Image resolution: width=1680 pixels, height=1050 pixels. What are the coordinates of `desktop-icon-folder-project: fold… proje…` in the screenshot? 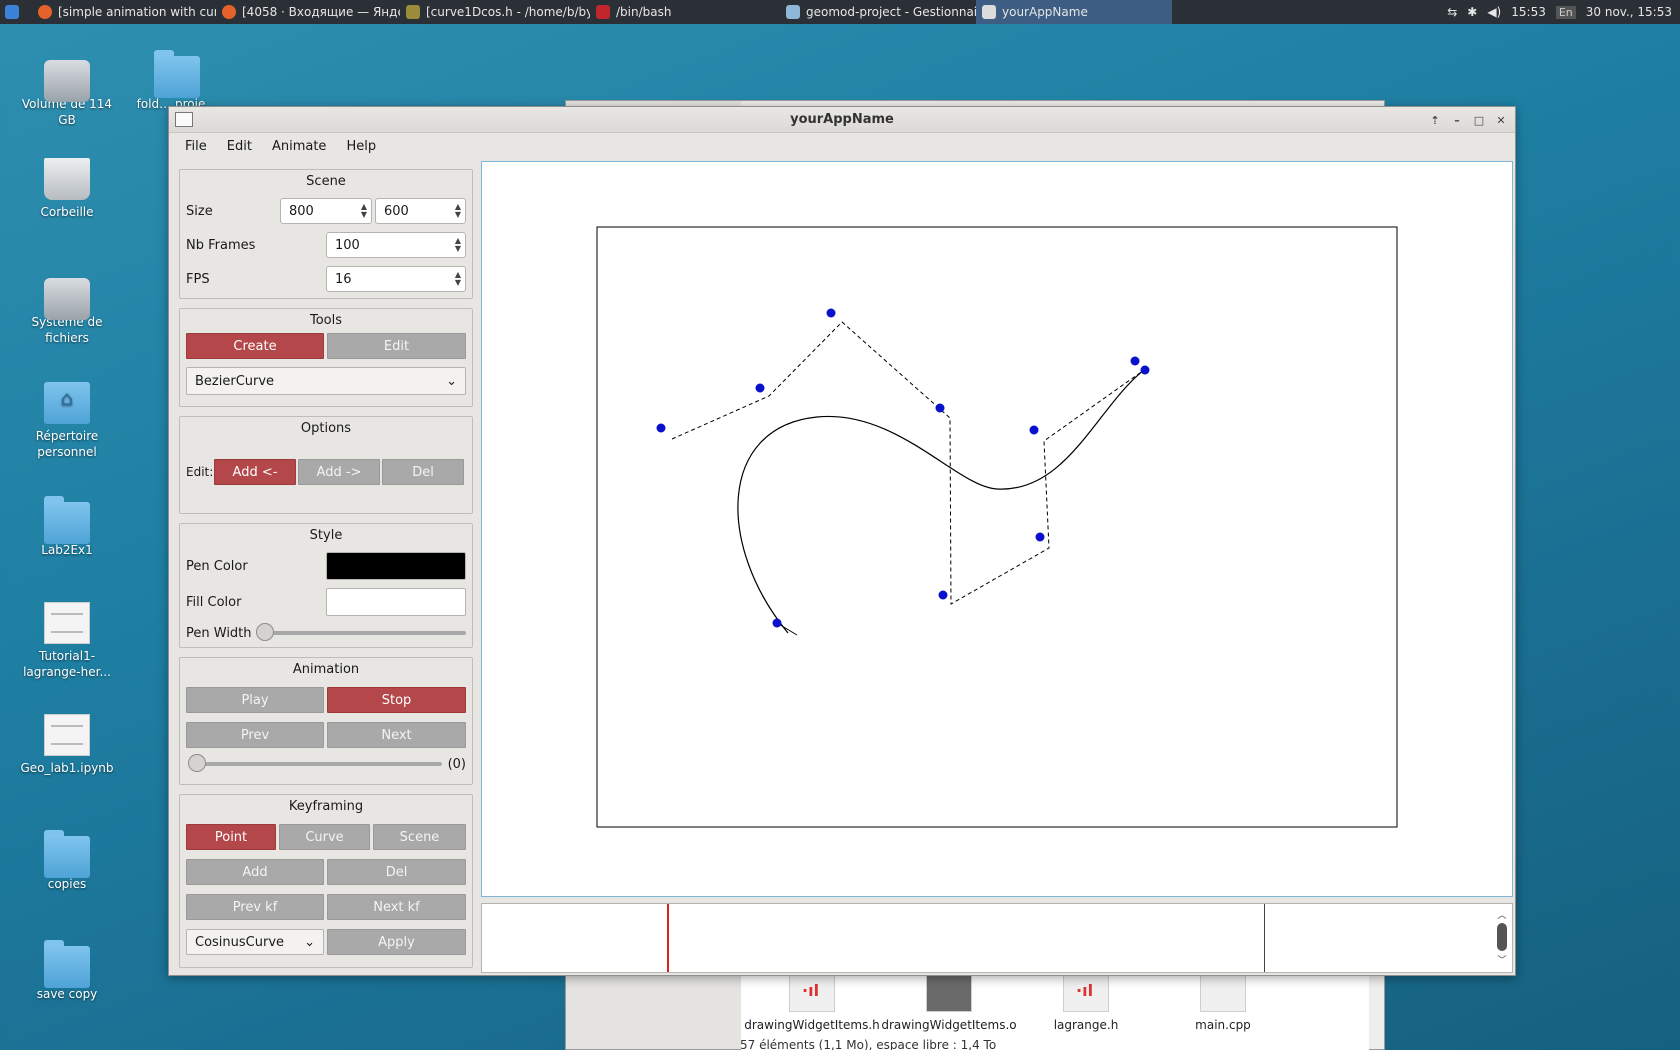 It's located at (177, 81).